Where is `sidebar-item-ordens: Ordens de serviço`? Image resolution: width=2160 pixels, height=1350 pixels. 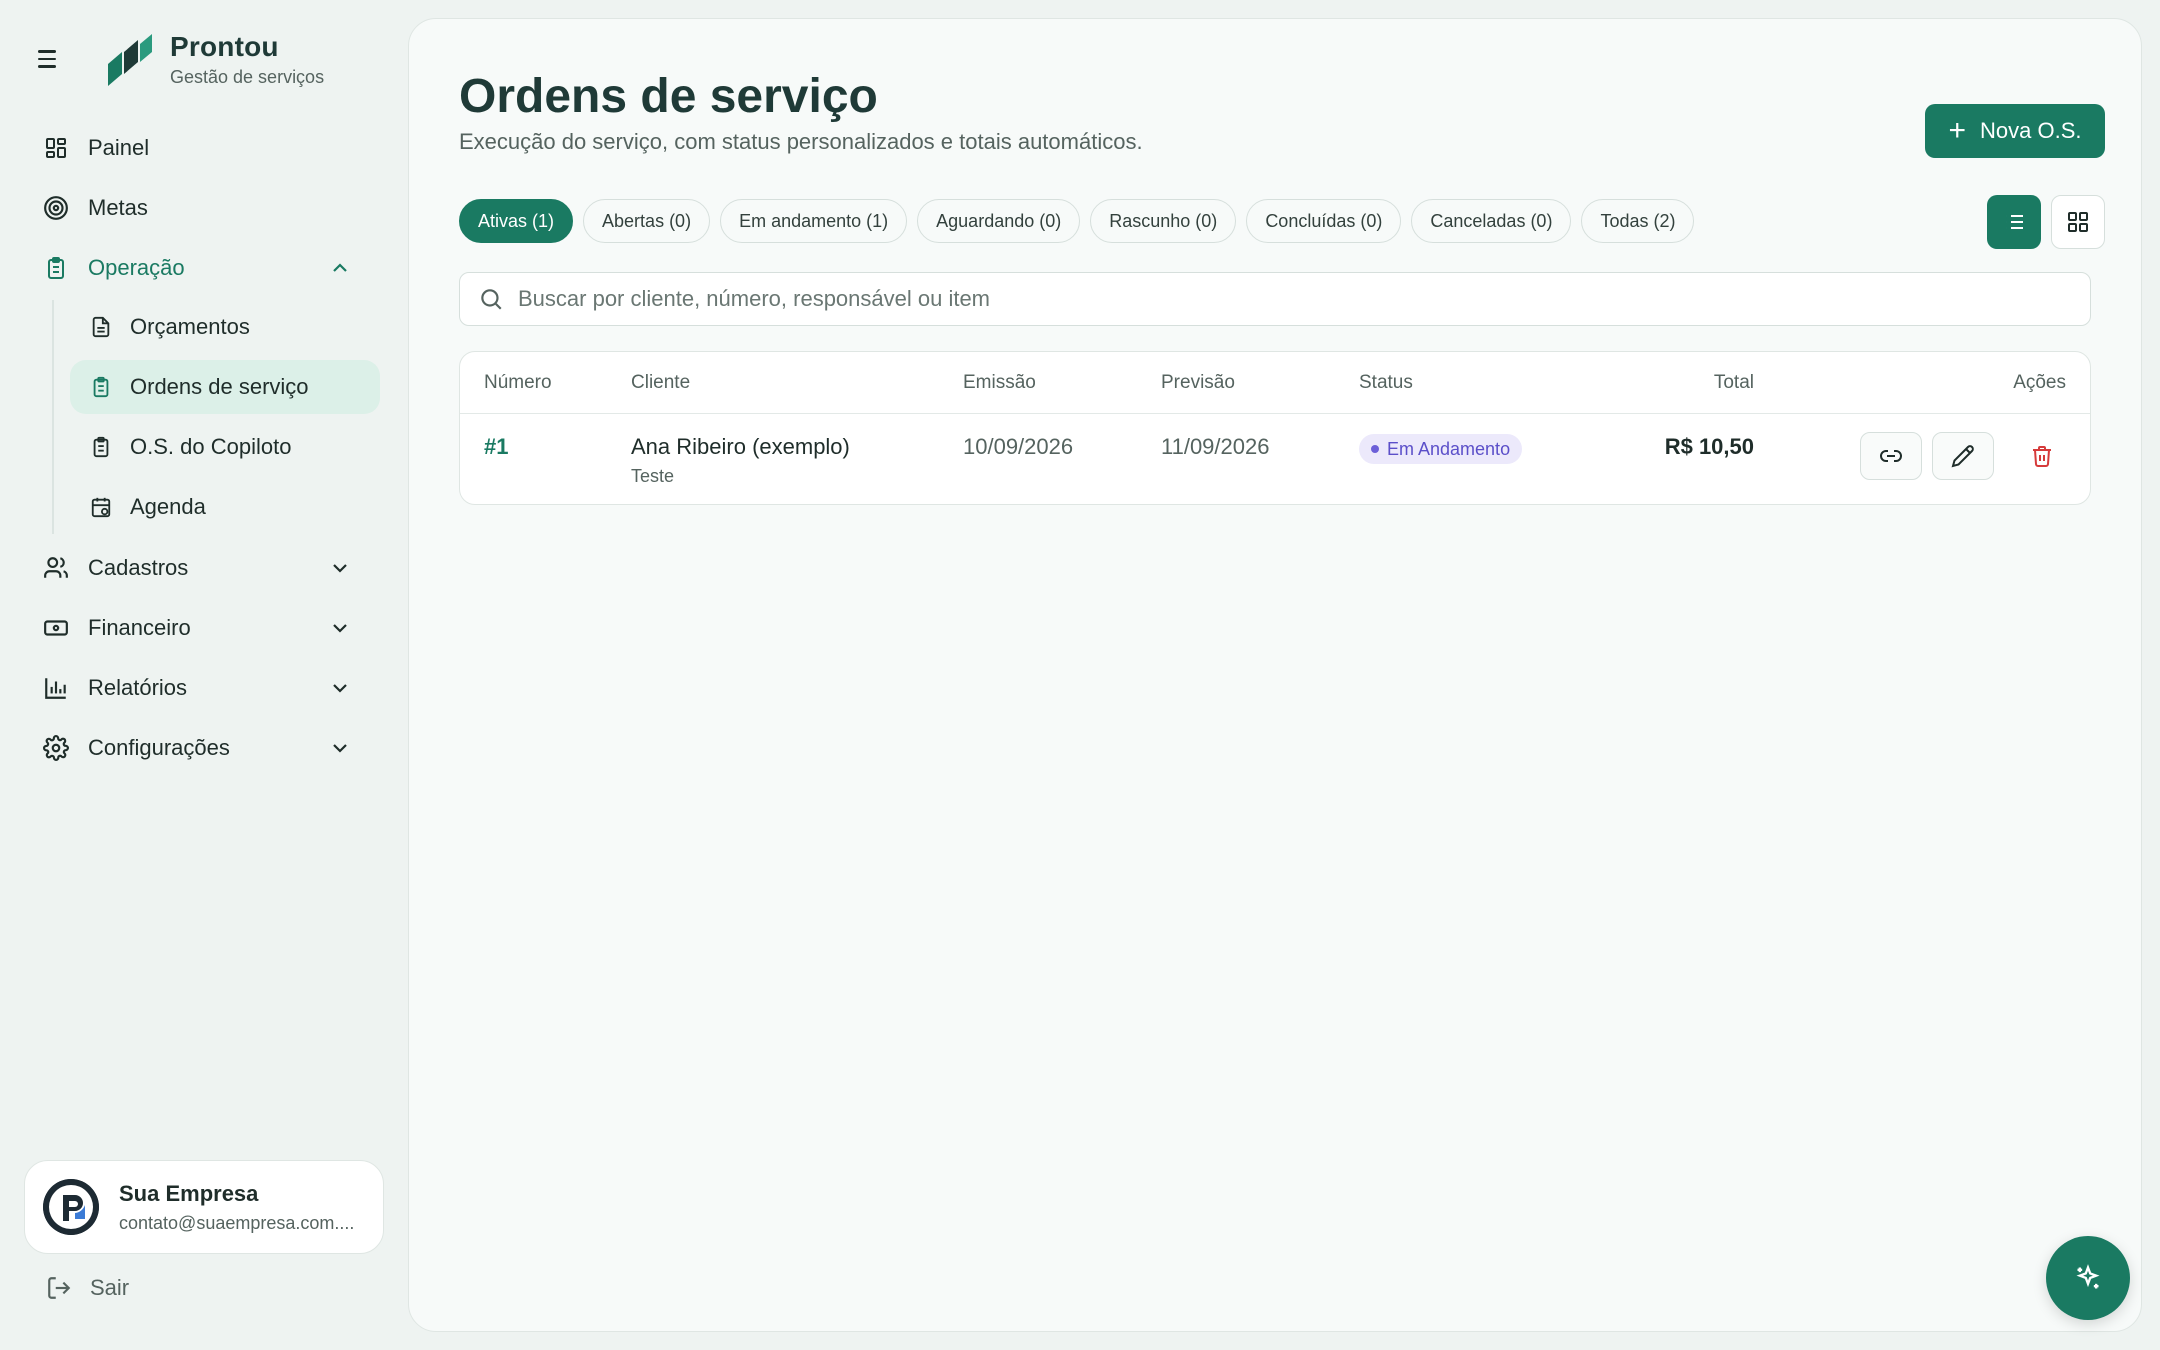 sidebar-item-ordens: Ordens de serviço is located at coordinates (225, 387).